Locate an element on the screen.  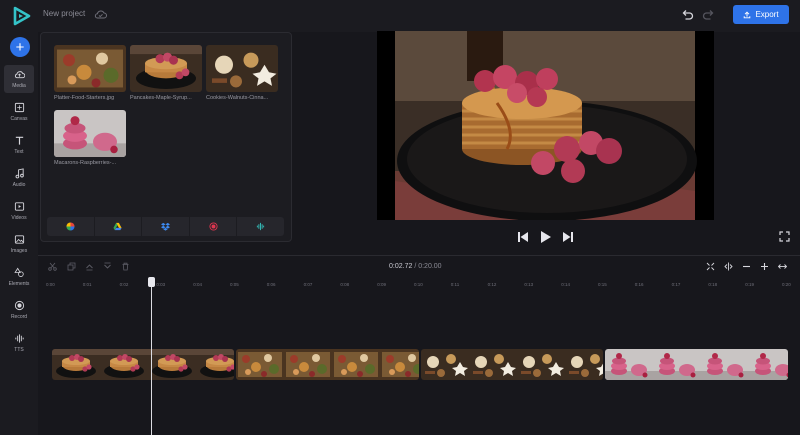
macarons-photo is located at coordinates (90, 133).